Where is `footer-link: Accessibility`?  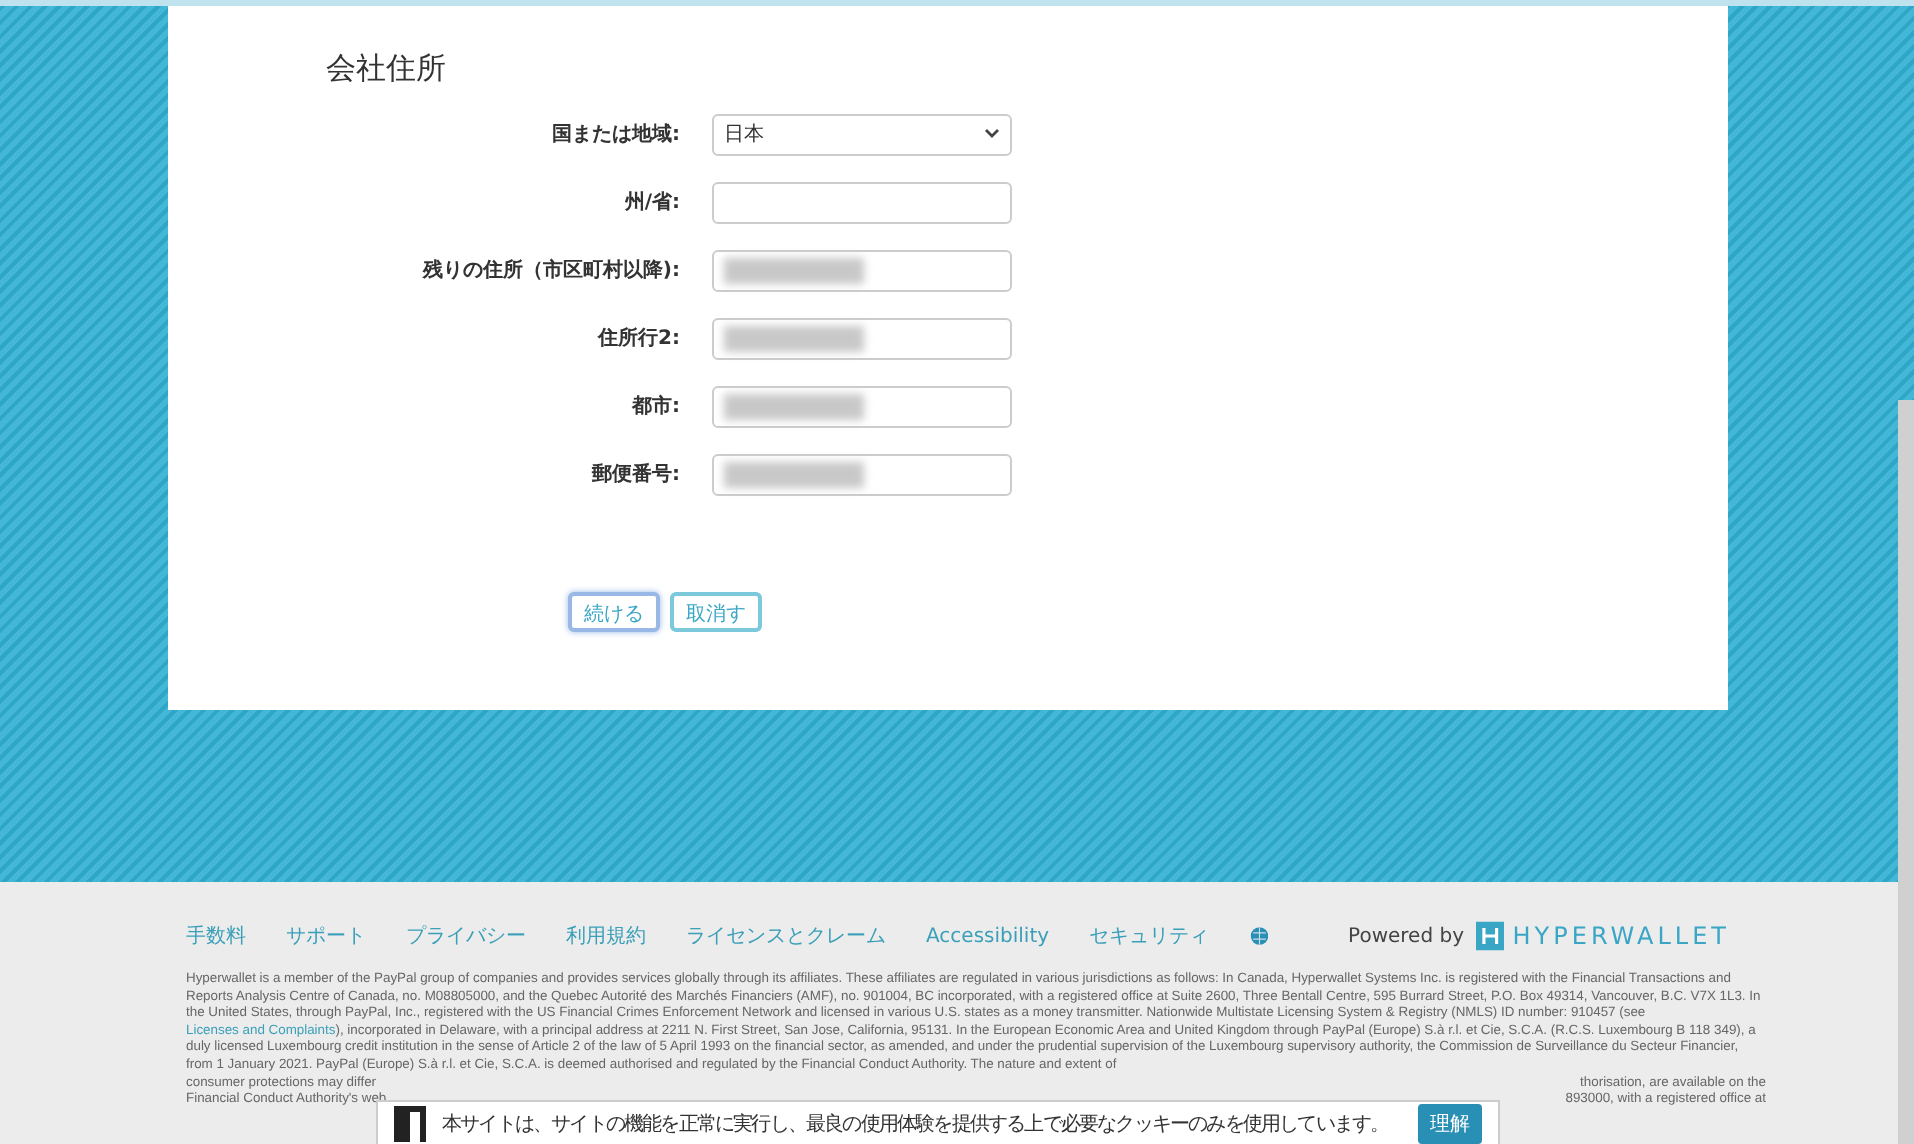 footer-link: Accessibility is located at coordinates (988, 936).